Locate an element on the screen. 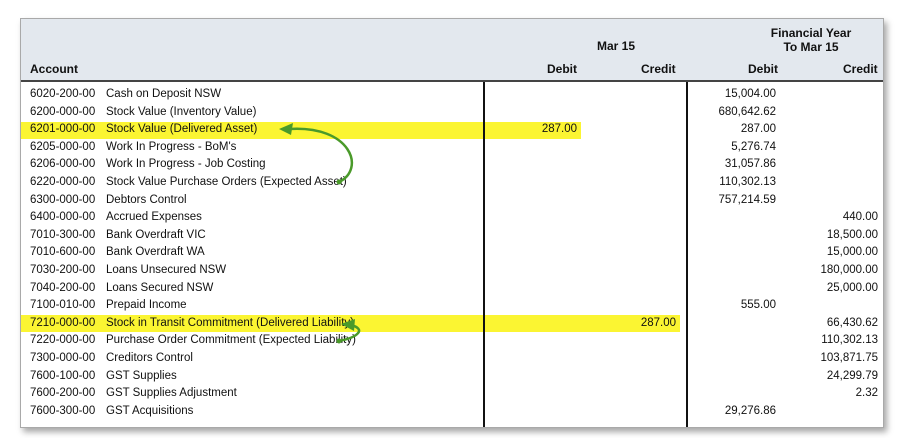 Image resolution: width=902 pixels, height=438 pixels. account-code: 7100-010-00 is located at coordinates (63, 305).